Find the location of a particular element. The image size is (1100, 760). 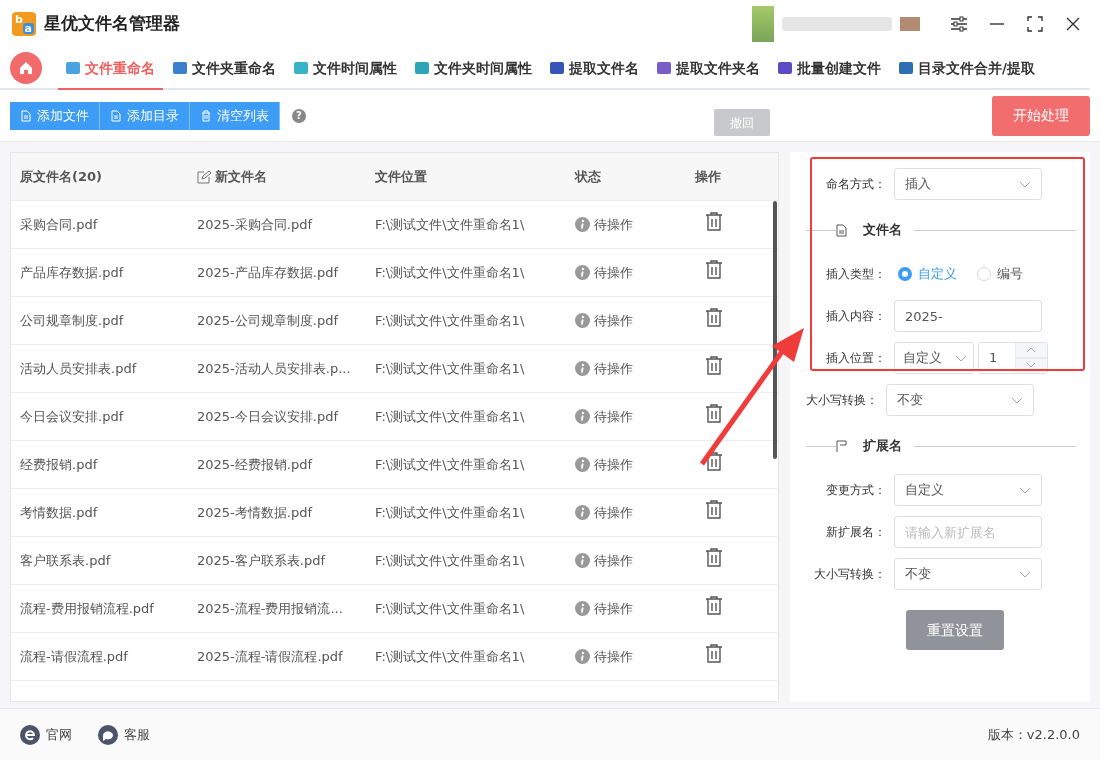

column-header: 新文件名 is located at coordinates (286, 176).